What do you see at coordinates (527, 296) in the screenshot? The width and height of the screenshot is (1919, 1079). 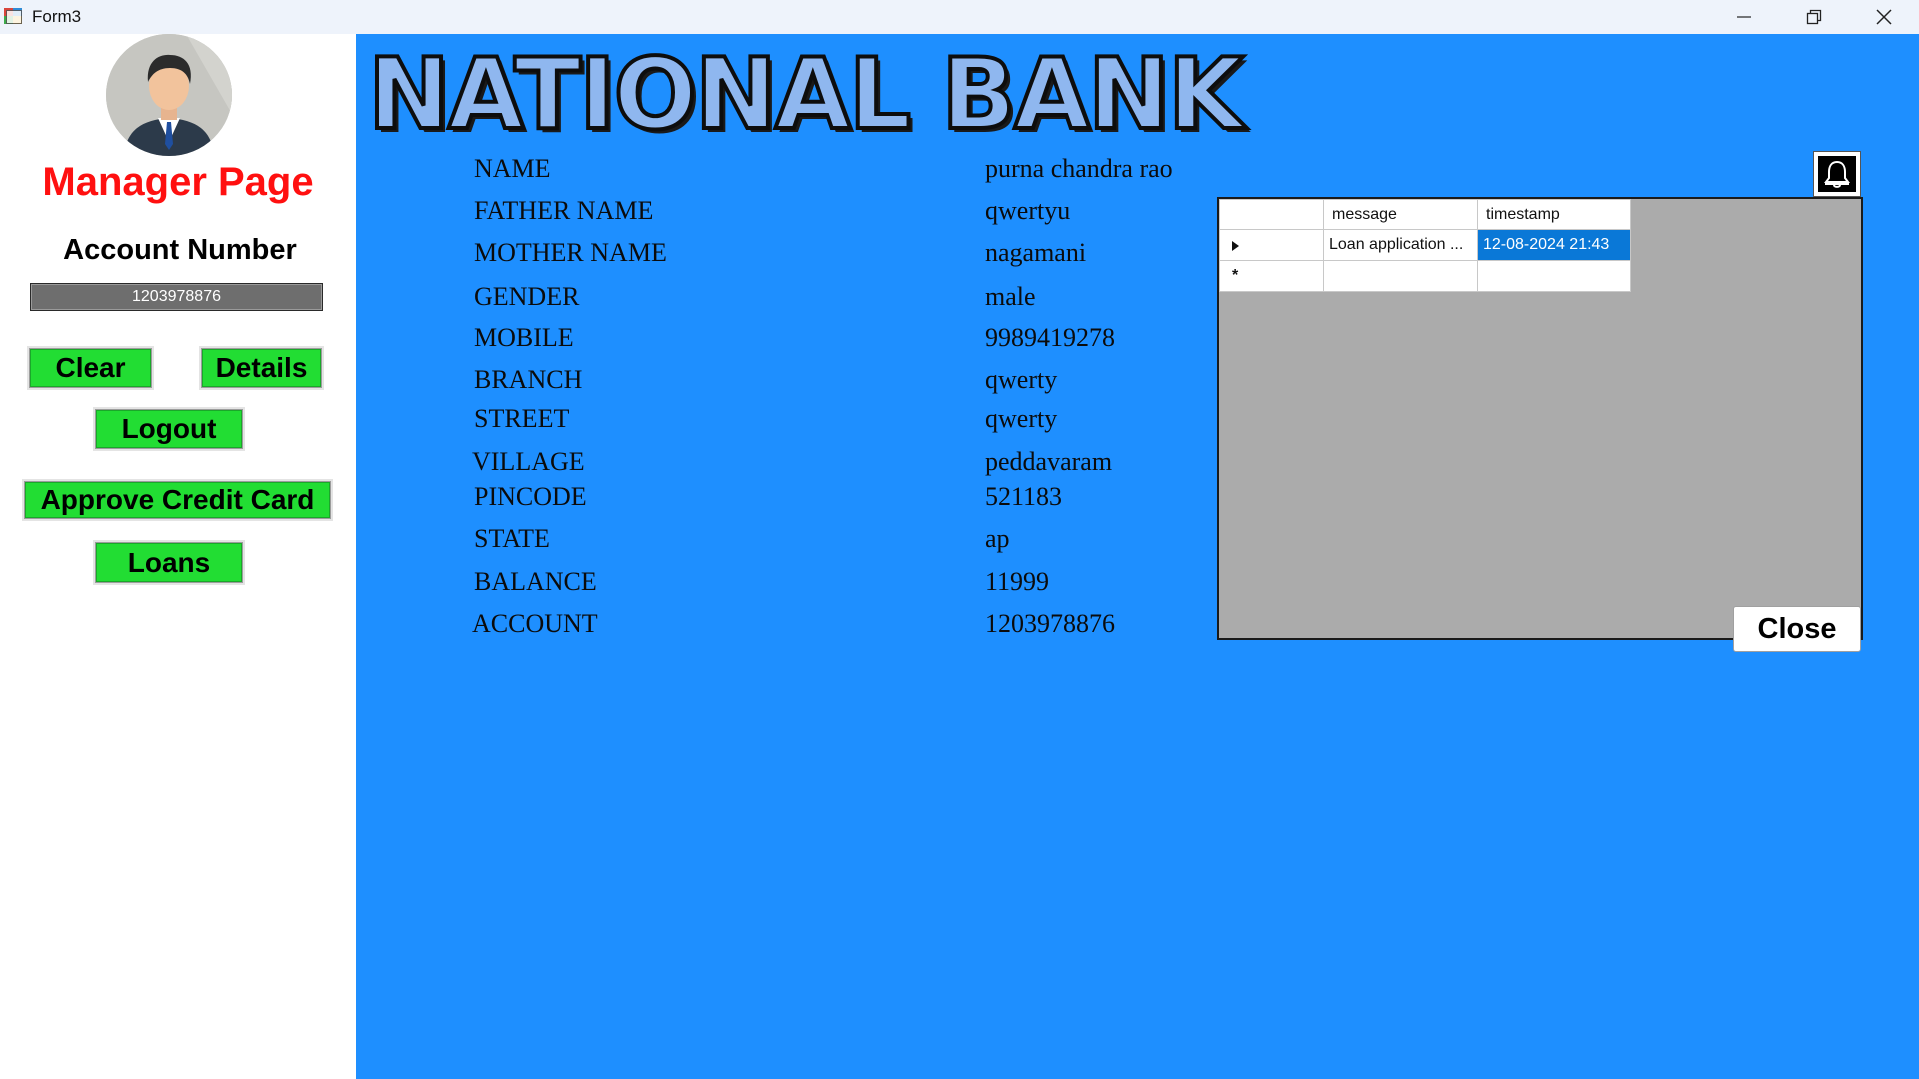 I see `detail-label-gender: GENDER` at bounding box center [527, 296].